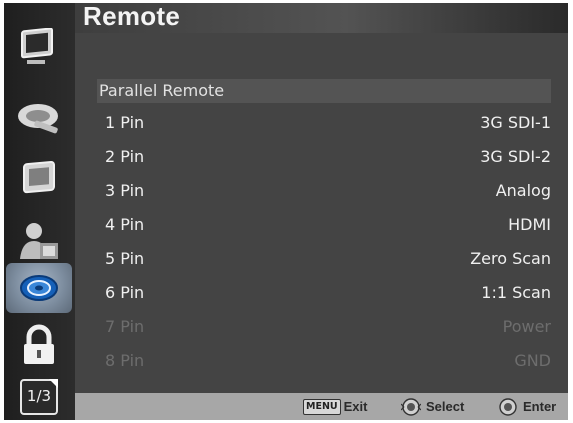 This screenshot has height=423, width=573. Describe the element at coordinates (125, 190) in the screenshot. I see `pin-label: 3 Pin` at that location.